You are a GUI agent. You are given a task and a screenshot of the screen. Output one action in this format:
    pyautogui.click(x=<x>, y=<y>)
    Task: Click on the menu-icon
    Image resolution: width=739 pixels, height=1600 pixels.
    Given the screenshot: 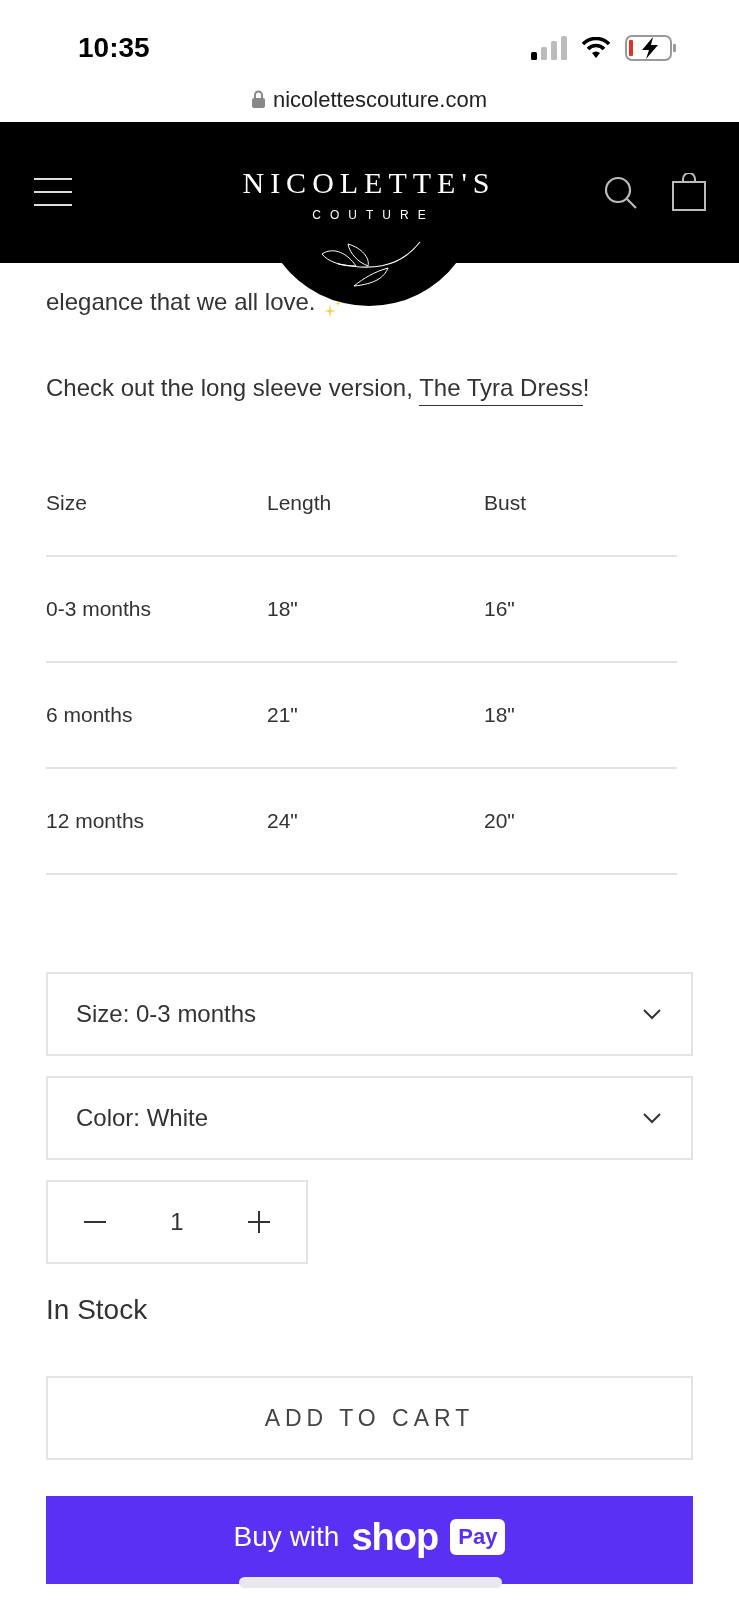 What is the action you would take?
    pyautogui.click(x=53, y=192)
    